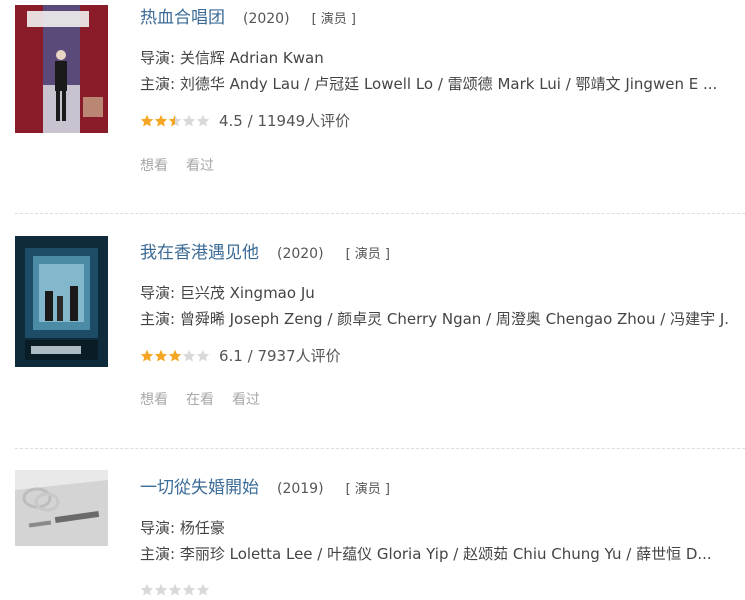 Image resolution: width=745 pixels, height=600 pixels. What do you see at coordinates (435, 292) in the screenshot?
I see `director-line: 导演: 巨兴茂 Xingmao Ju` at bounding box center [435, 292].